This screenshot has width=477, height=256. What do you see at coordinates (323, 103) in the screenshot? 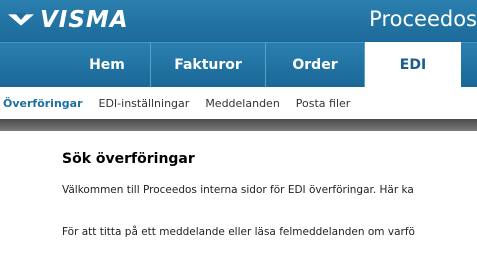
I see `subnav-item-posta-filer: Posta filer` at bounding box center [323, 103].